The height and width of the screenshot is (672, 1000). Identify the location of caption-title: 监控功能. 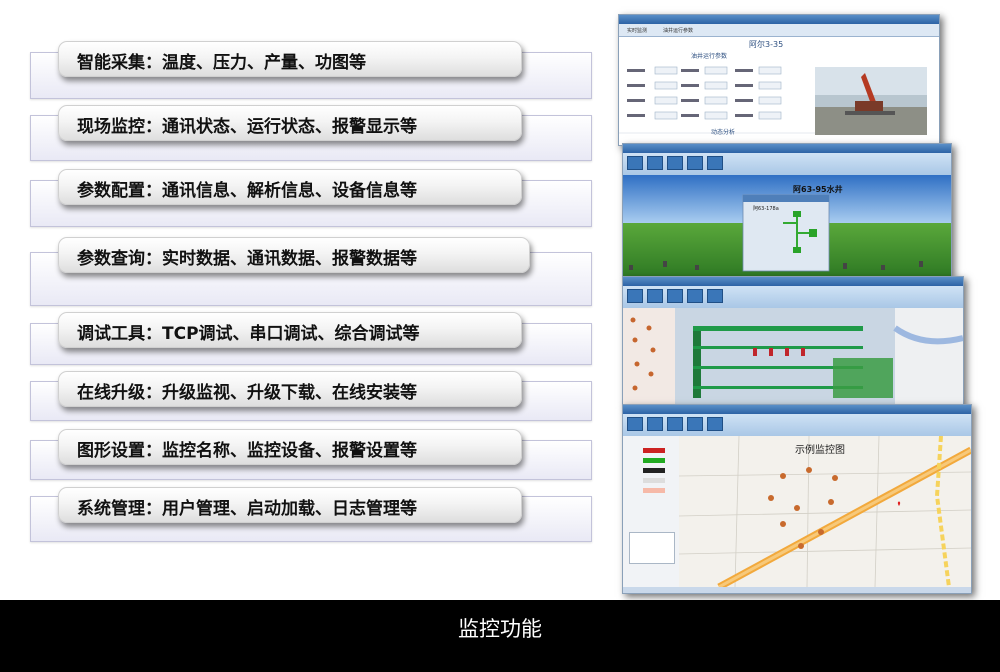
(500, 629).